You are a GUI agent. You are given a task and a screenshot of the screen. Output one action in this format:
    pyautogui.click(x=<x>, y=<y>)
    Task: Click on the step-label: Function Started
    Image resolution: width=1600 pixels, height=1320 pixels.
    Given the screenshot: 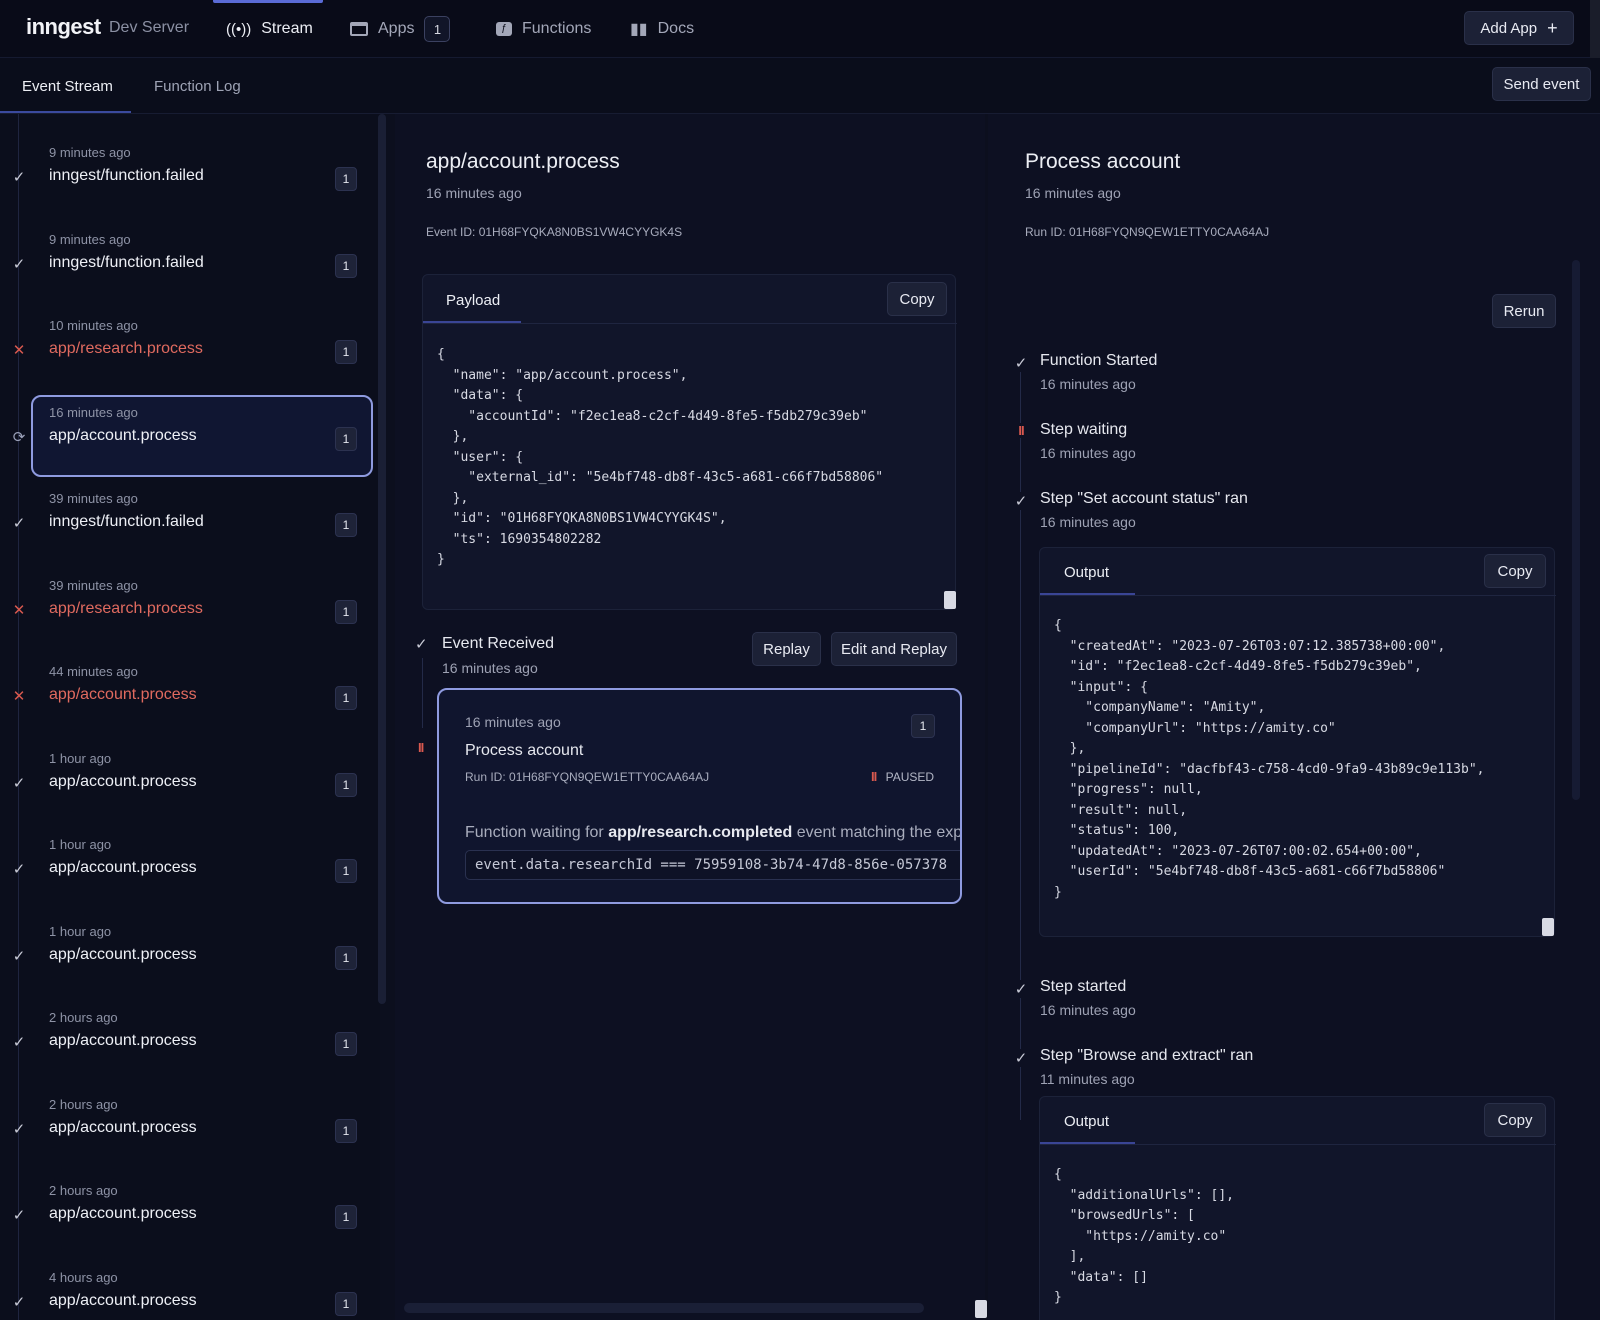 What is the action you would take?
    pyautogui.click(x=1098, y=361)
    